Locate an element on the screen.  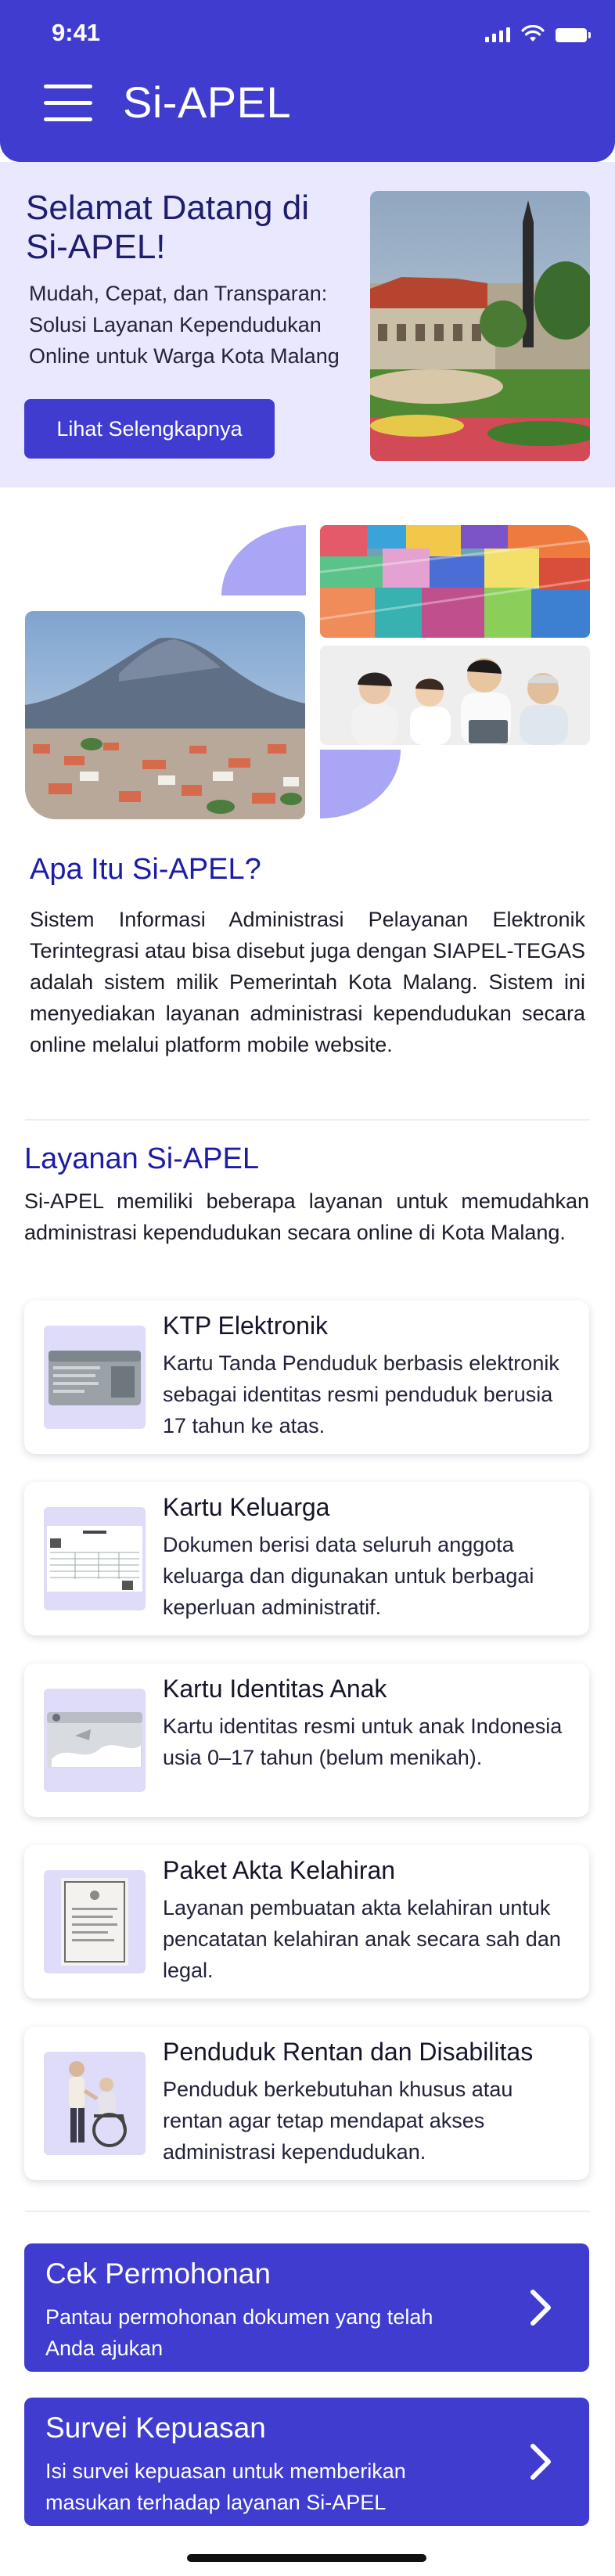
app-header: 9:41 Si-APEL is located at coordinates (307, 81).